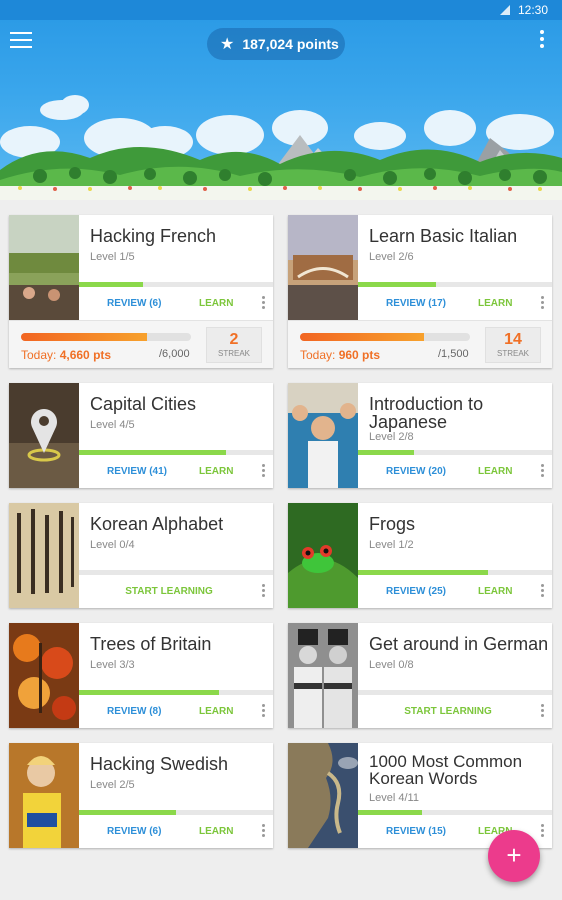 The image size is (562, 900). What do you see at coordinates (420, 344) in the screenshot?
I see `daily-goal-panel: Today: 960 pts /1,500 14 STREAK` at bounding box center [420, 344].